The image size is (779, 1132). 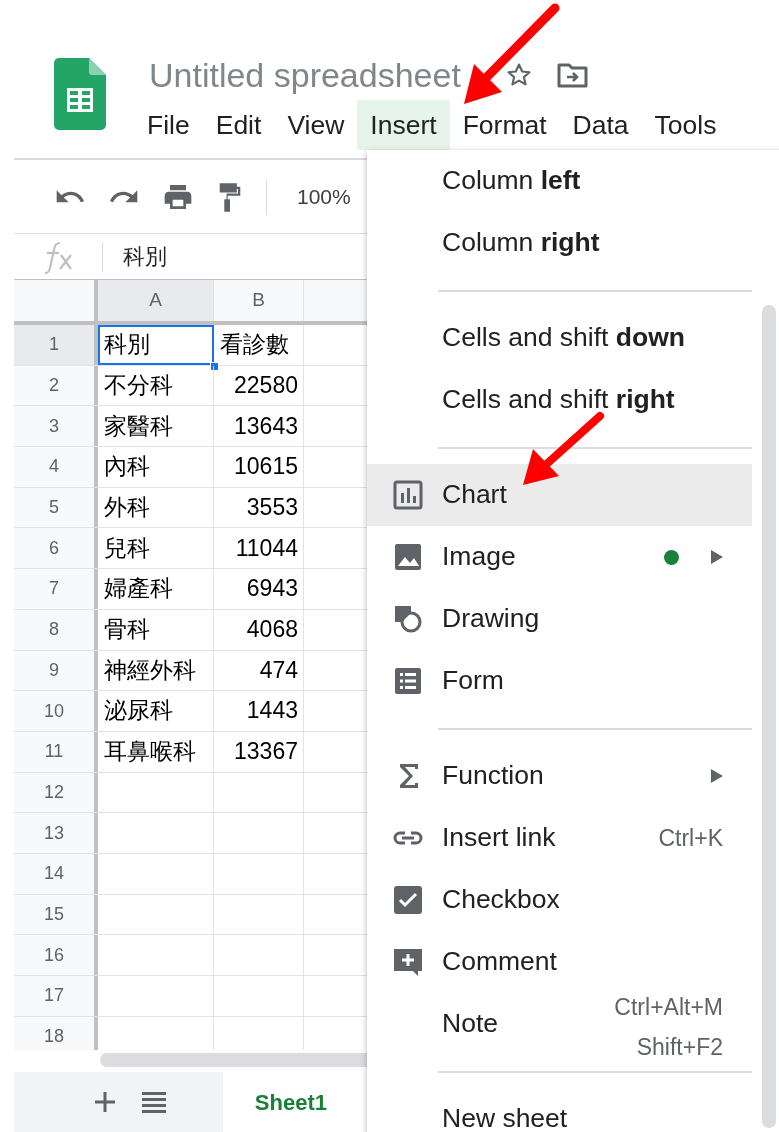 I want to click on row-header: 7, so click(x=56, y=589).